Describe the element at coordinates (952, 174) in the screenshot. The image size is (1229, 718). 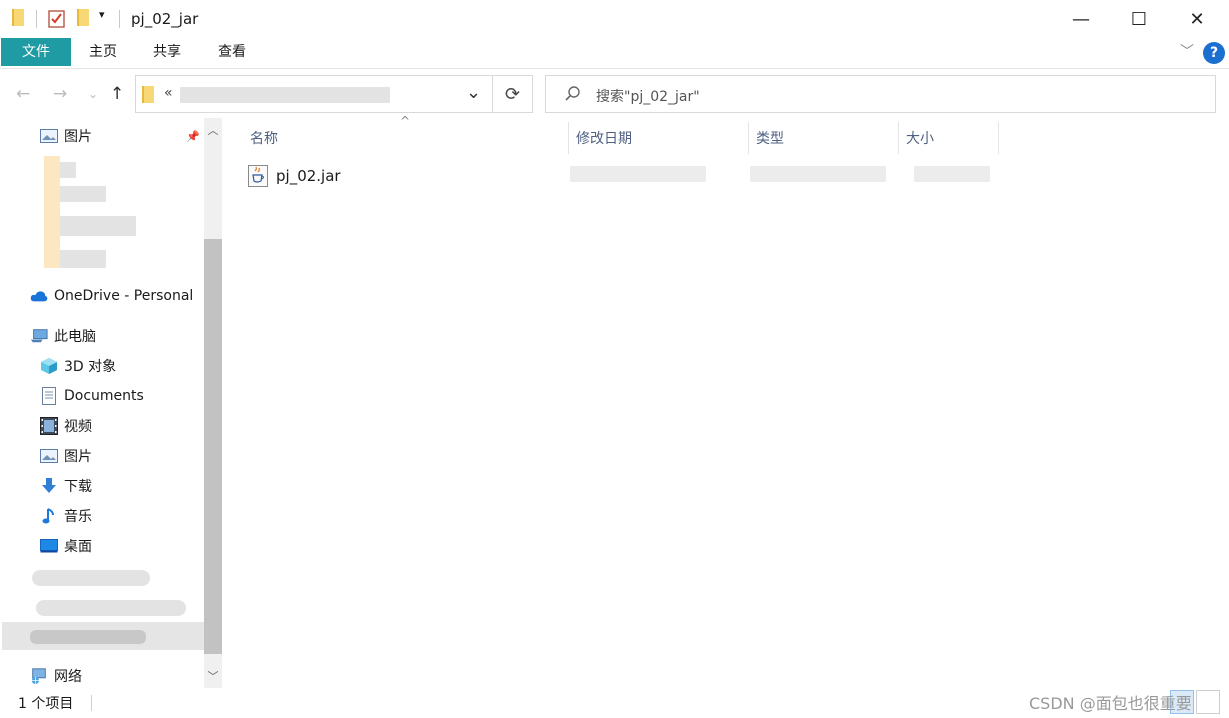
I see `blurred-size` at that location.